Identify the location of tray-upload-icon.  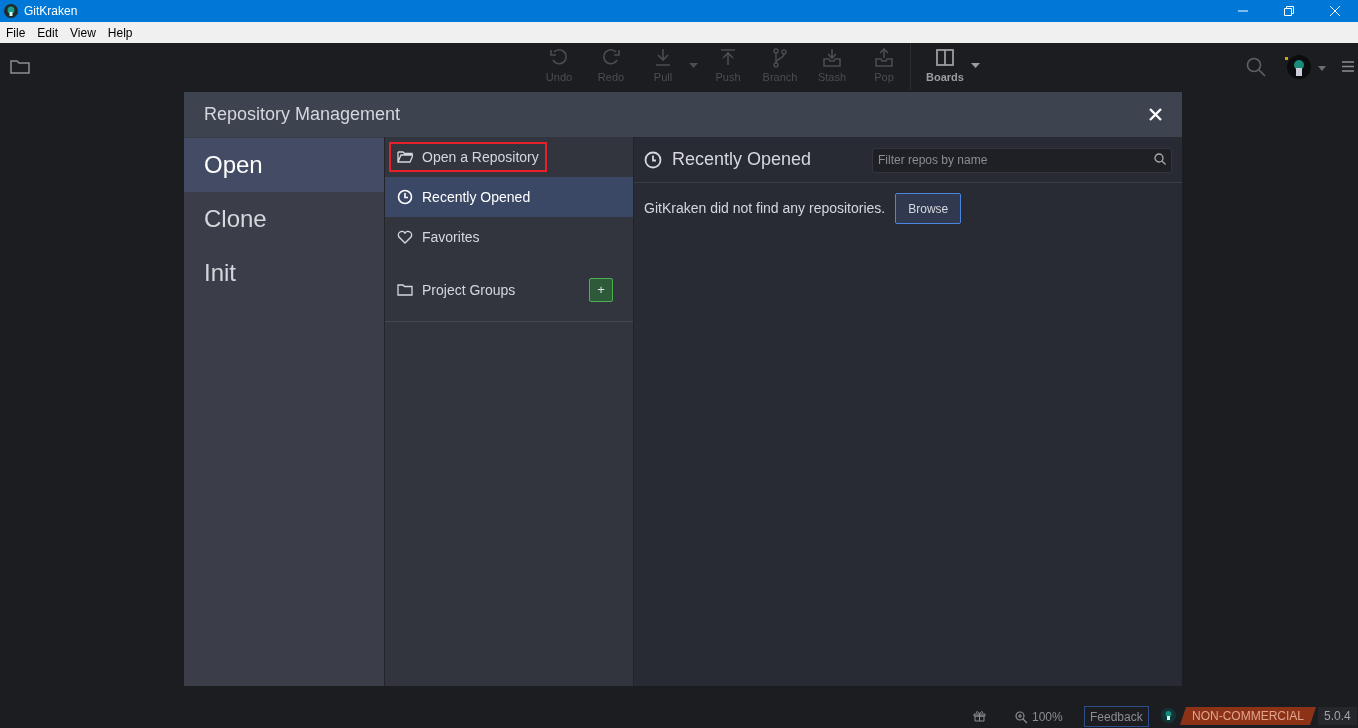
(884, 58).